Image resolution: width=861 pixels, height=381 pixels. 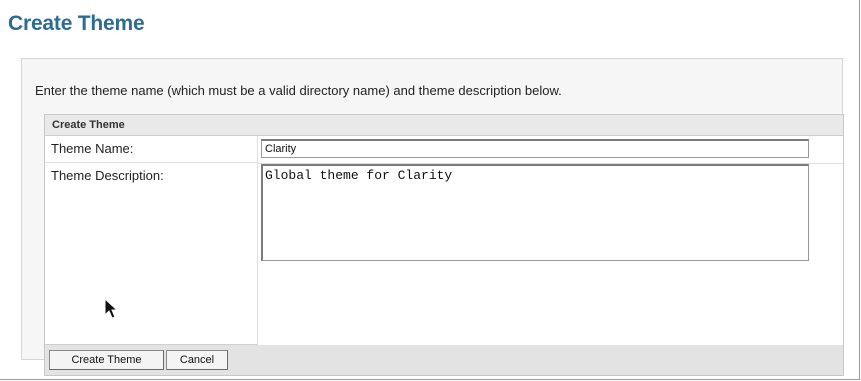 I want to click on theme-name-input, so click(x=535, y=148).